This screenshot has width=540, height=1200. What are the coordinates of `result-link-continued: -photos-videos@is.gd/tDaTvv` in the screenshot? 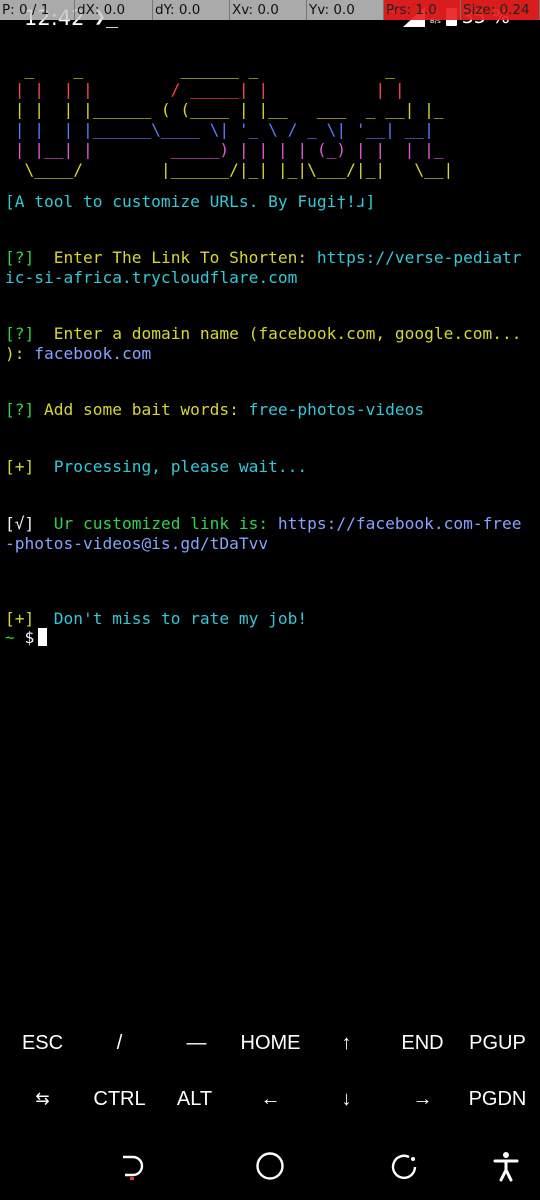 It's located at (136, 544).